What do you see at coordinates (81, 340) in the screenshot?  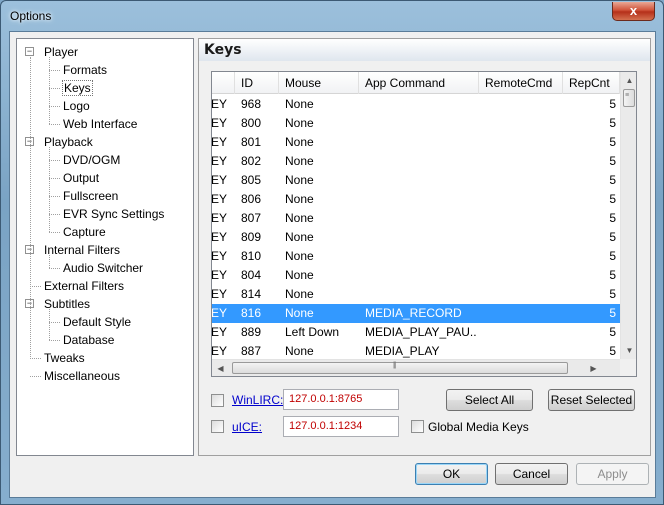 I see `tree-item-database: Database` at bounding box center [81, 340].